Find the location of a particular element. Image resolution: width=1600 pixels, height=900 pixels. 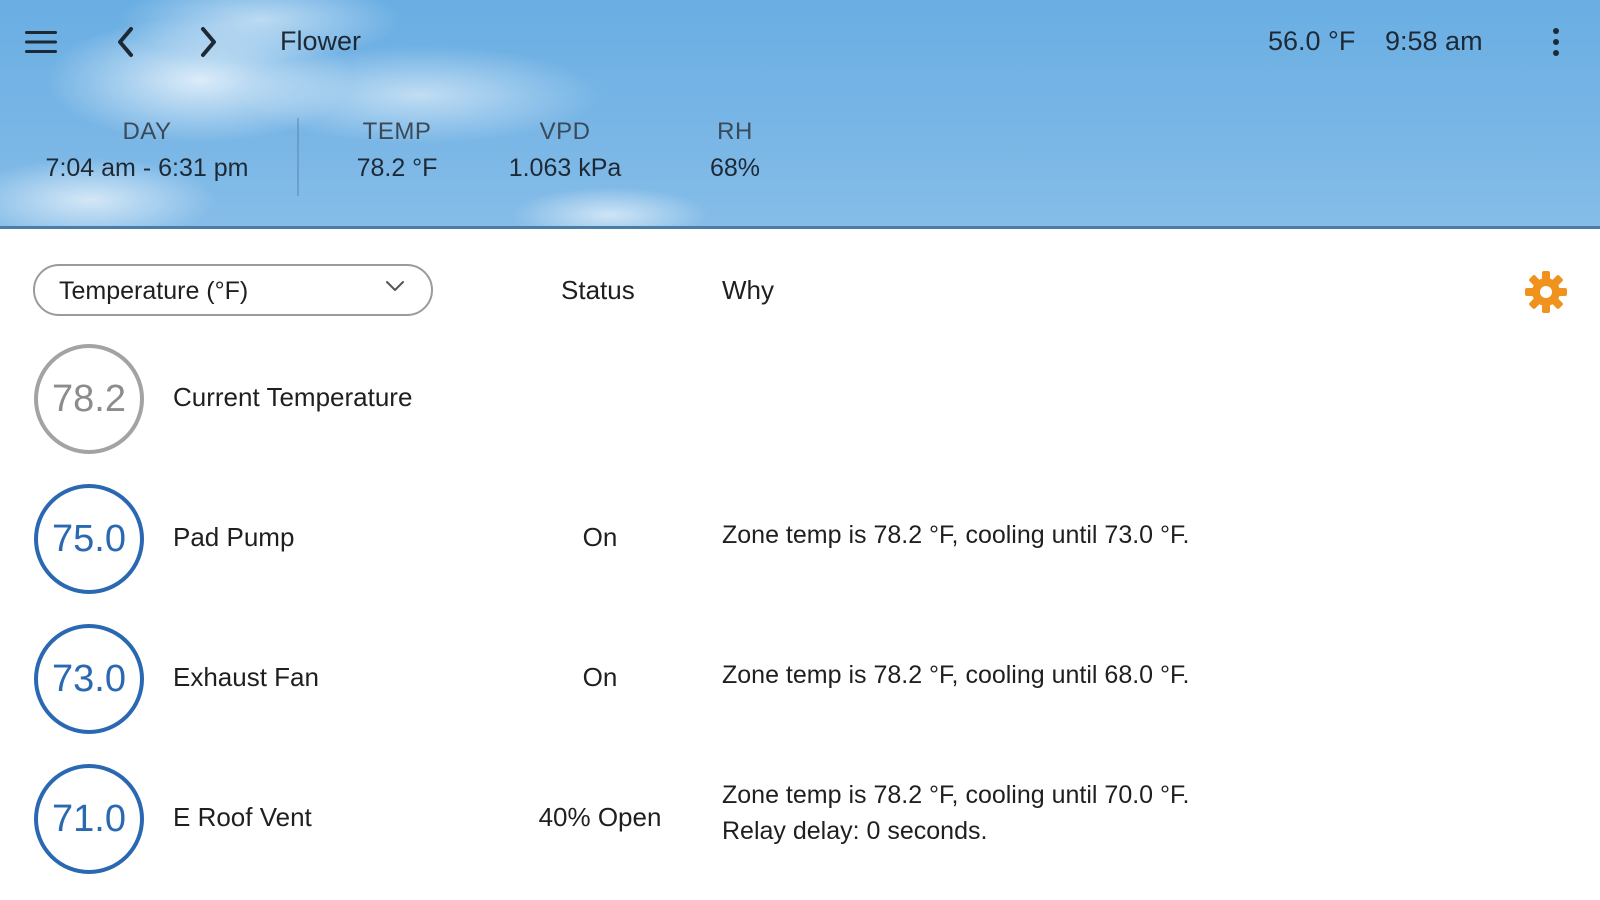

current-temperature-row: 78.2 Current Temperature is located at coordinates (800, 399).